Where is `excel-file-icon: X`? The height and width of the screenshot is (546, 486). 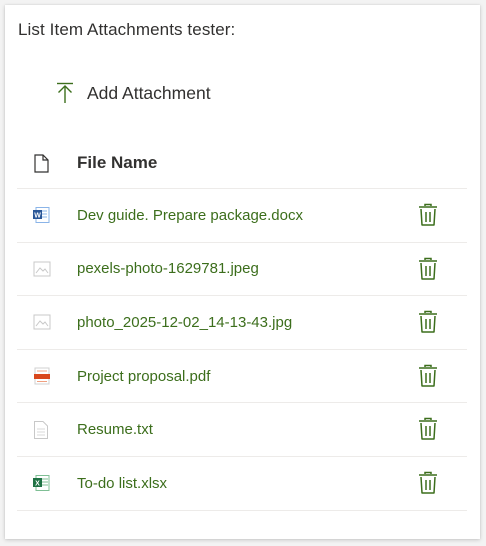
excel-file-icon: X is located at coordinates (41, 483).